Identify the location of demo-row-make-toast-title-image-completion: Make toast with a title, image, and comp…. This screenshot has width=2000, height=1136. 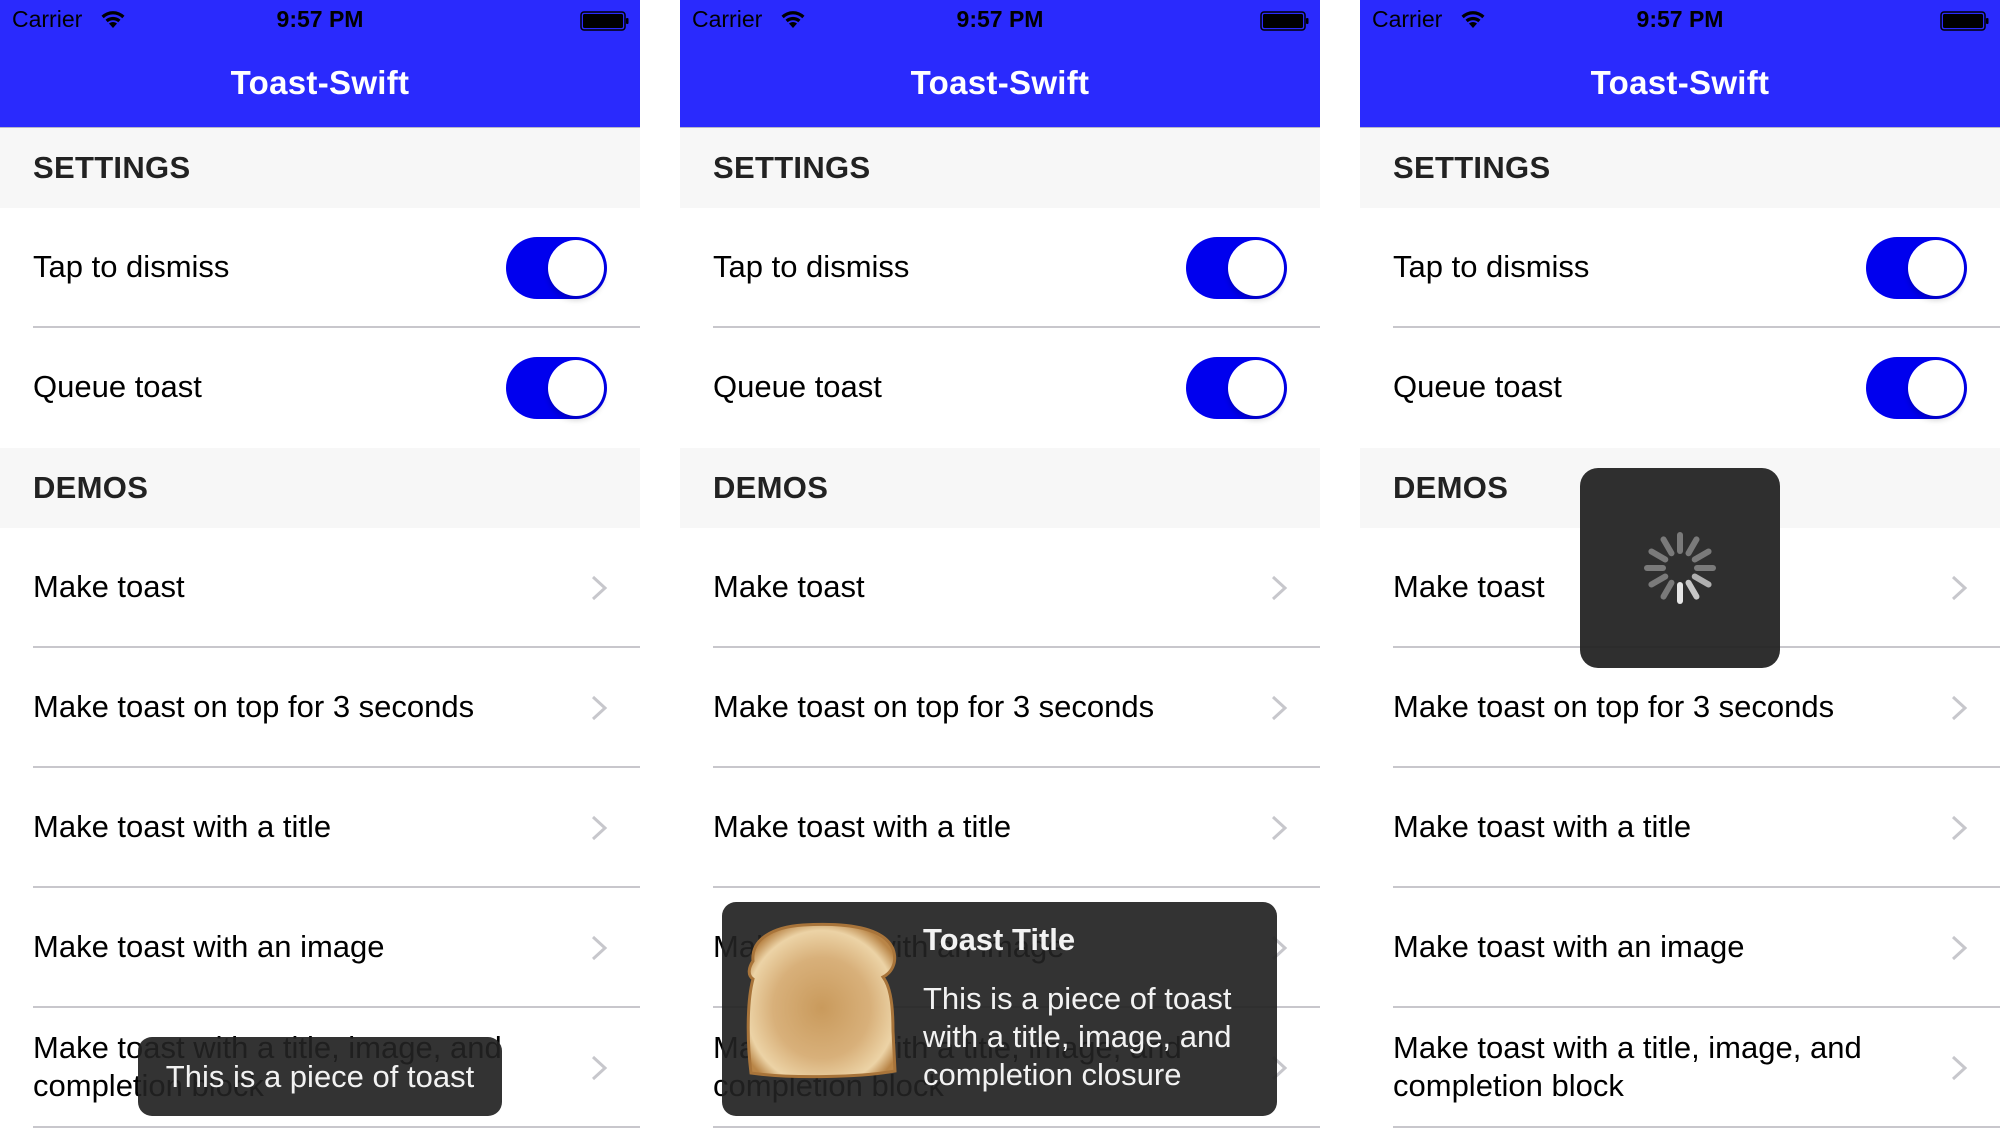
(1680, 1068).